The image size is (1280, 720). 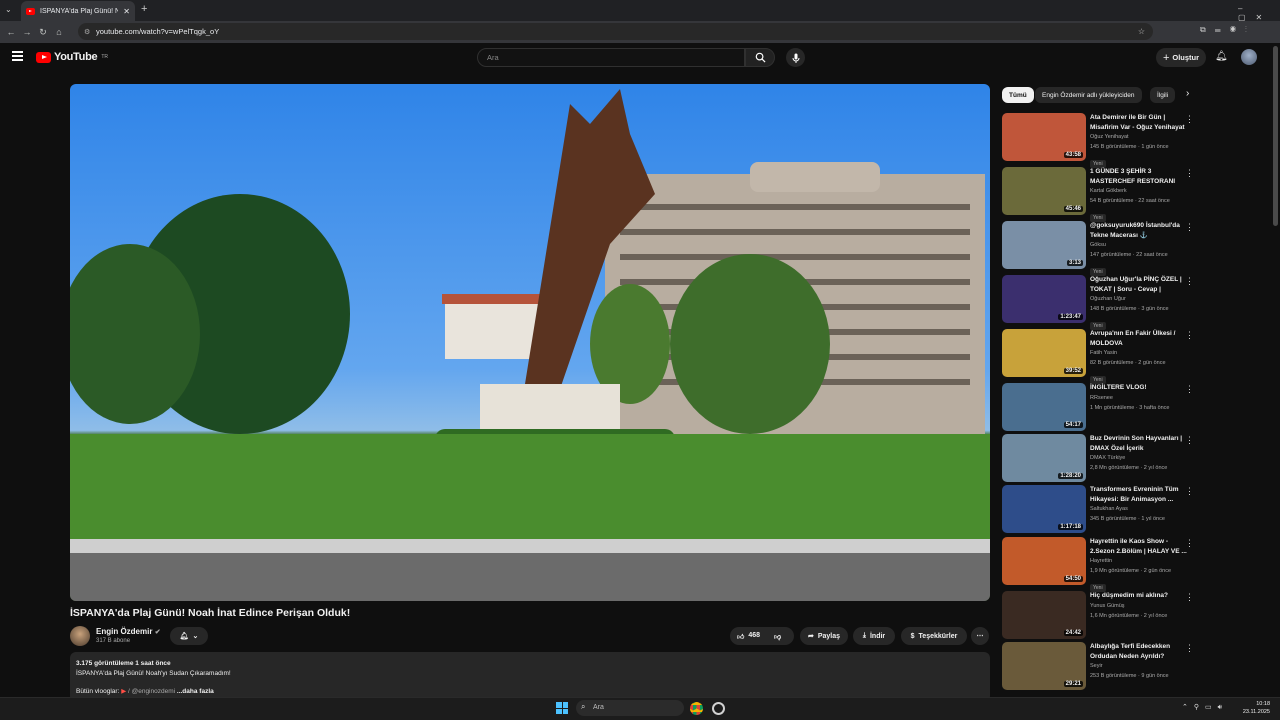 What do you see at coordinates (1088, 95) in the screenshot?
I see `chip-from-uploader: Engin Özdemir adlı yükleyiciden` at bounding box center [1088, 95].